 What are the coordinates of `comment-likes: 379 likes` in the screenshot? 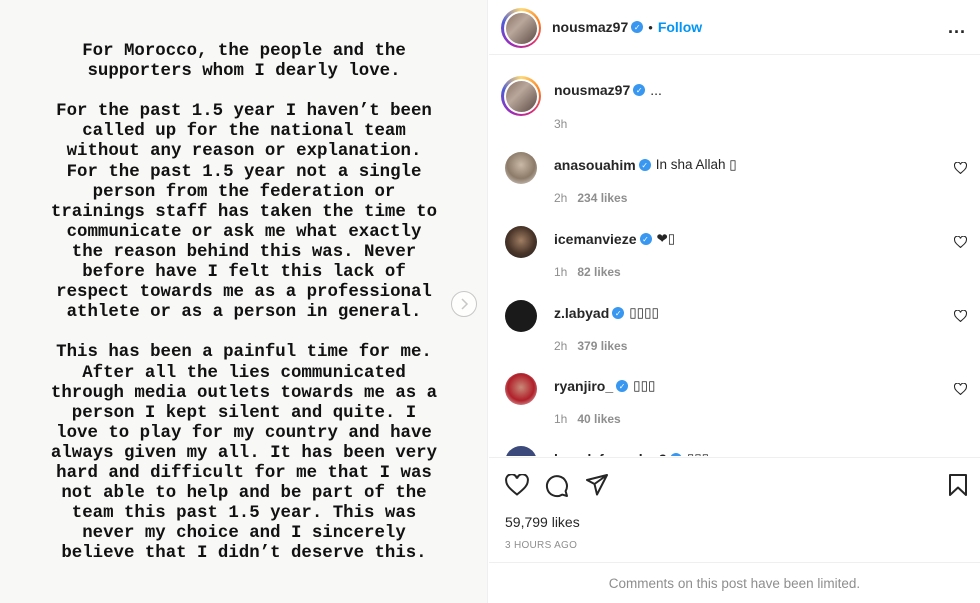 It's located at (602, 346).